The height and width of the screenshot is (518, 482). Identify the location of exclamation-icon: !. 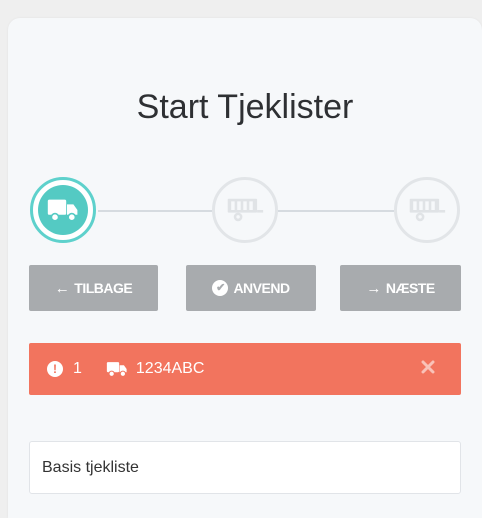
(55, 369).